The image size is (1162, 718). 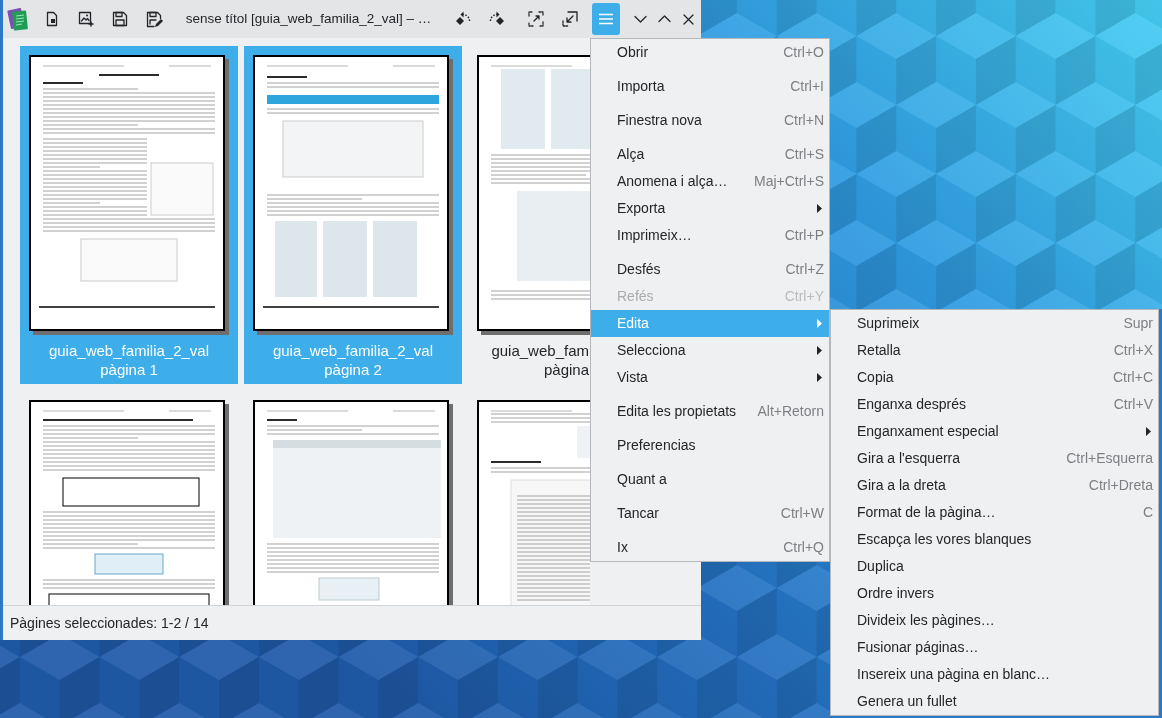 I want to click on menu-item: Exporta, so click(x=641, y=208).